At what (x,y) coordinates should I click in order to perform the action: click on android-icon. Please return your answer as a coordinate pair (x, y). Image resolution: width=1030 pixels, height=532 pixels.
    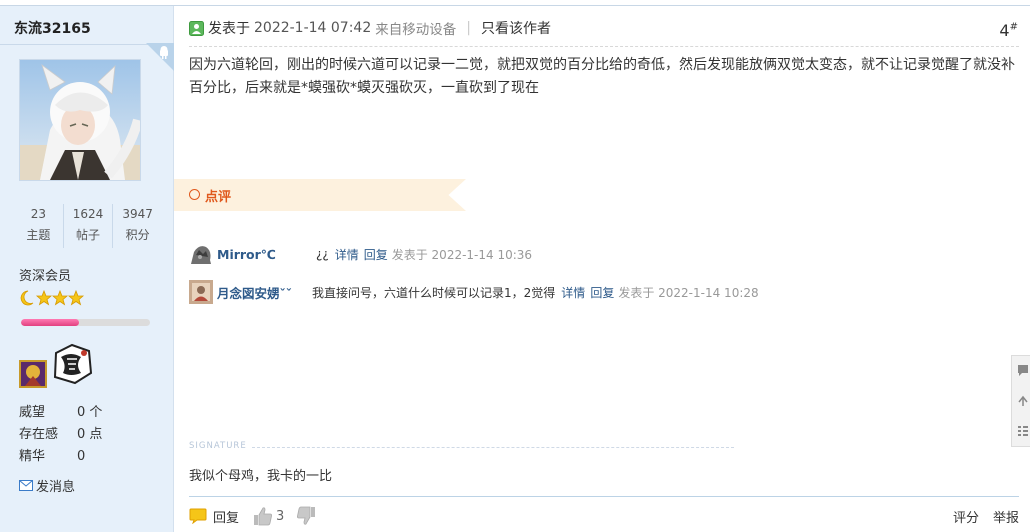
    Looking at the image, I should click on (160, 57).